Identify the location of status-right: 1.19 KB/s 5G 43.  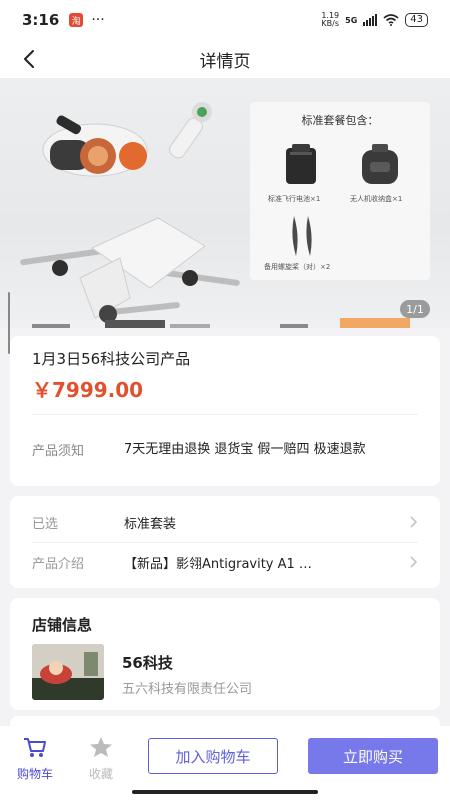
(374, 20).